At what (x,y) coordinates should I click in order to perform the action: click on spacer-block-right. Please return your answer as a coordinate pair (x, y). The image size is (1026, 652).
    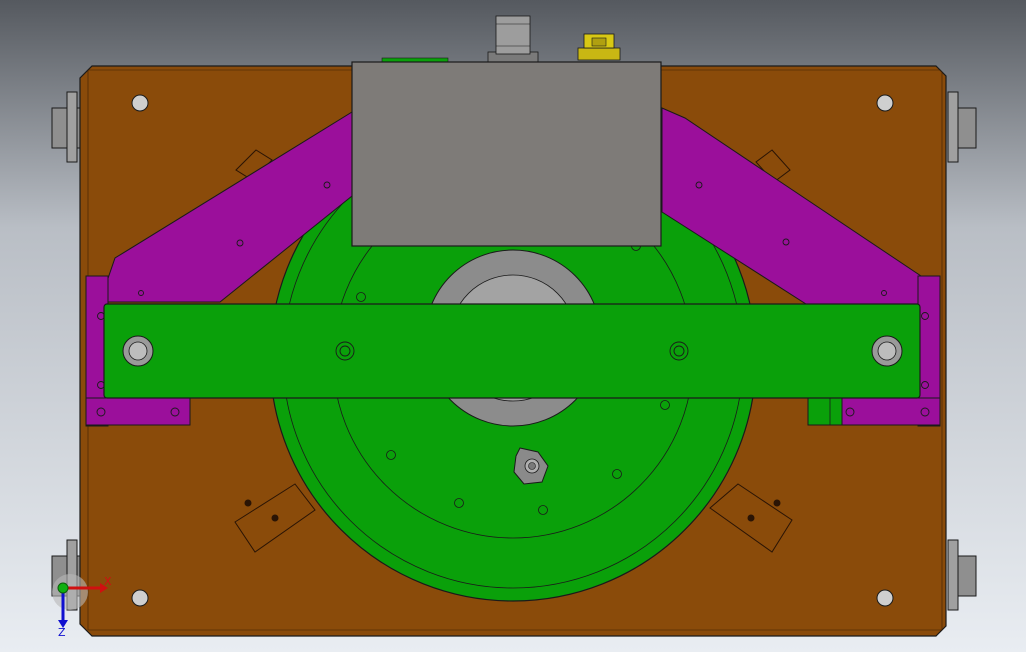
    Looking at the image, I should click on (825, 410).